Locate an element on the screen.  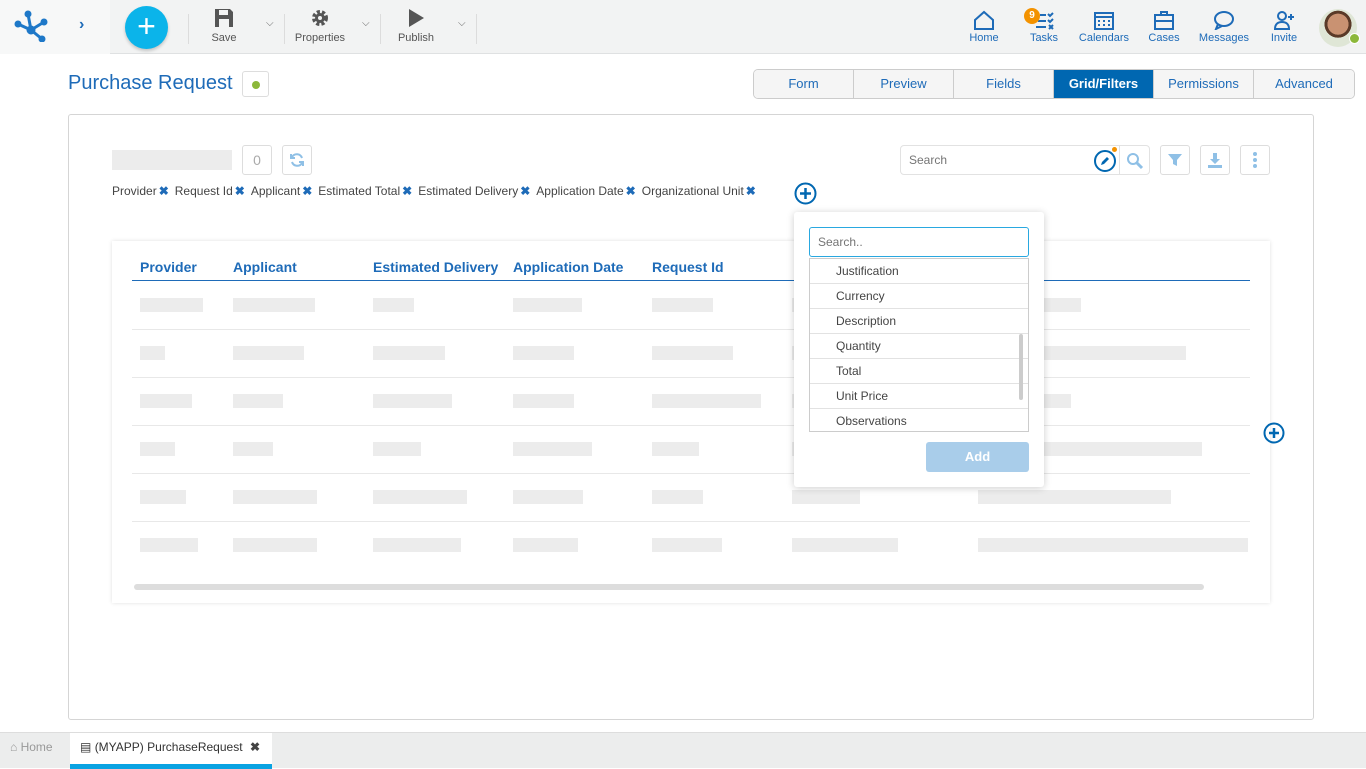
save-button: Save is located at coordinates (224, 26).